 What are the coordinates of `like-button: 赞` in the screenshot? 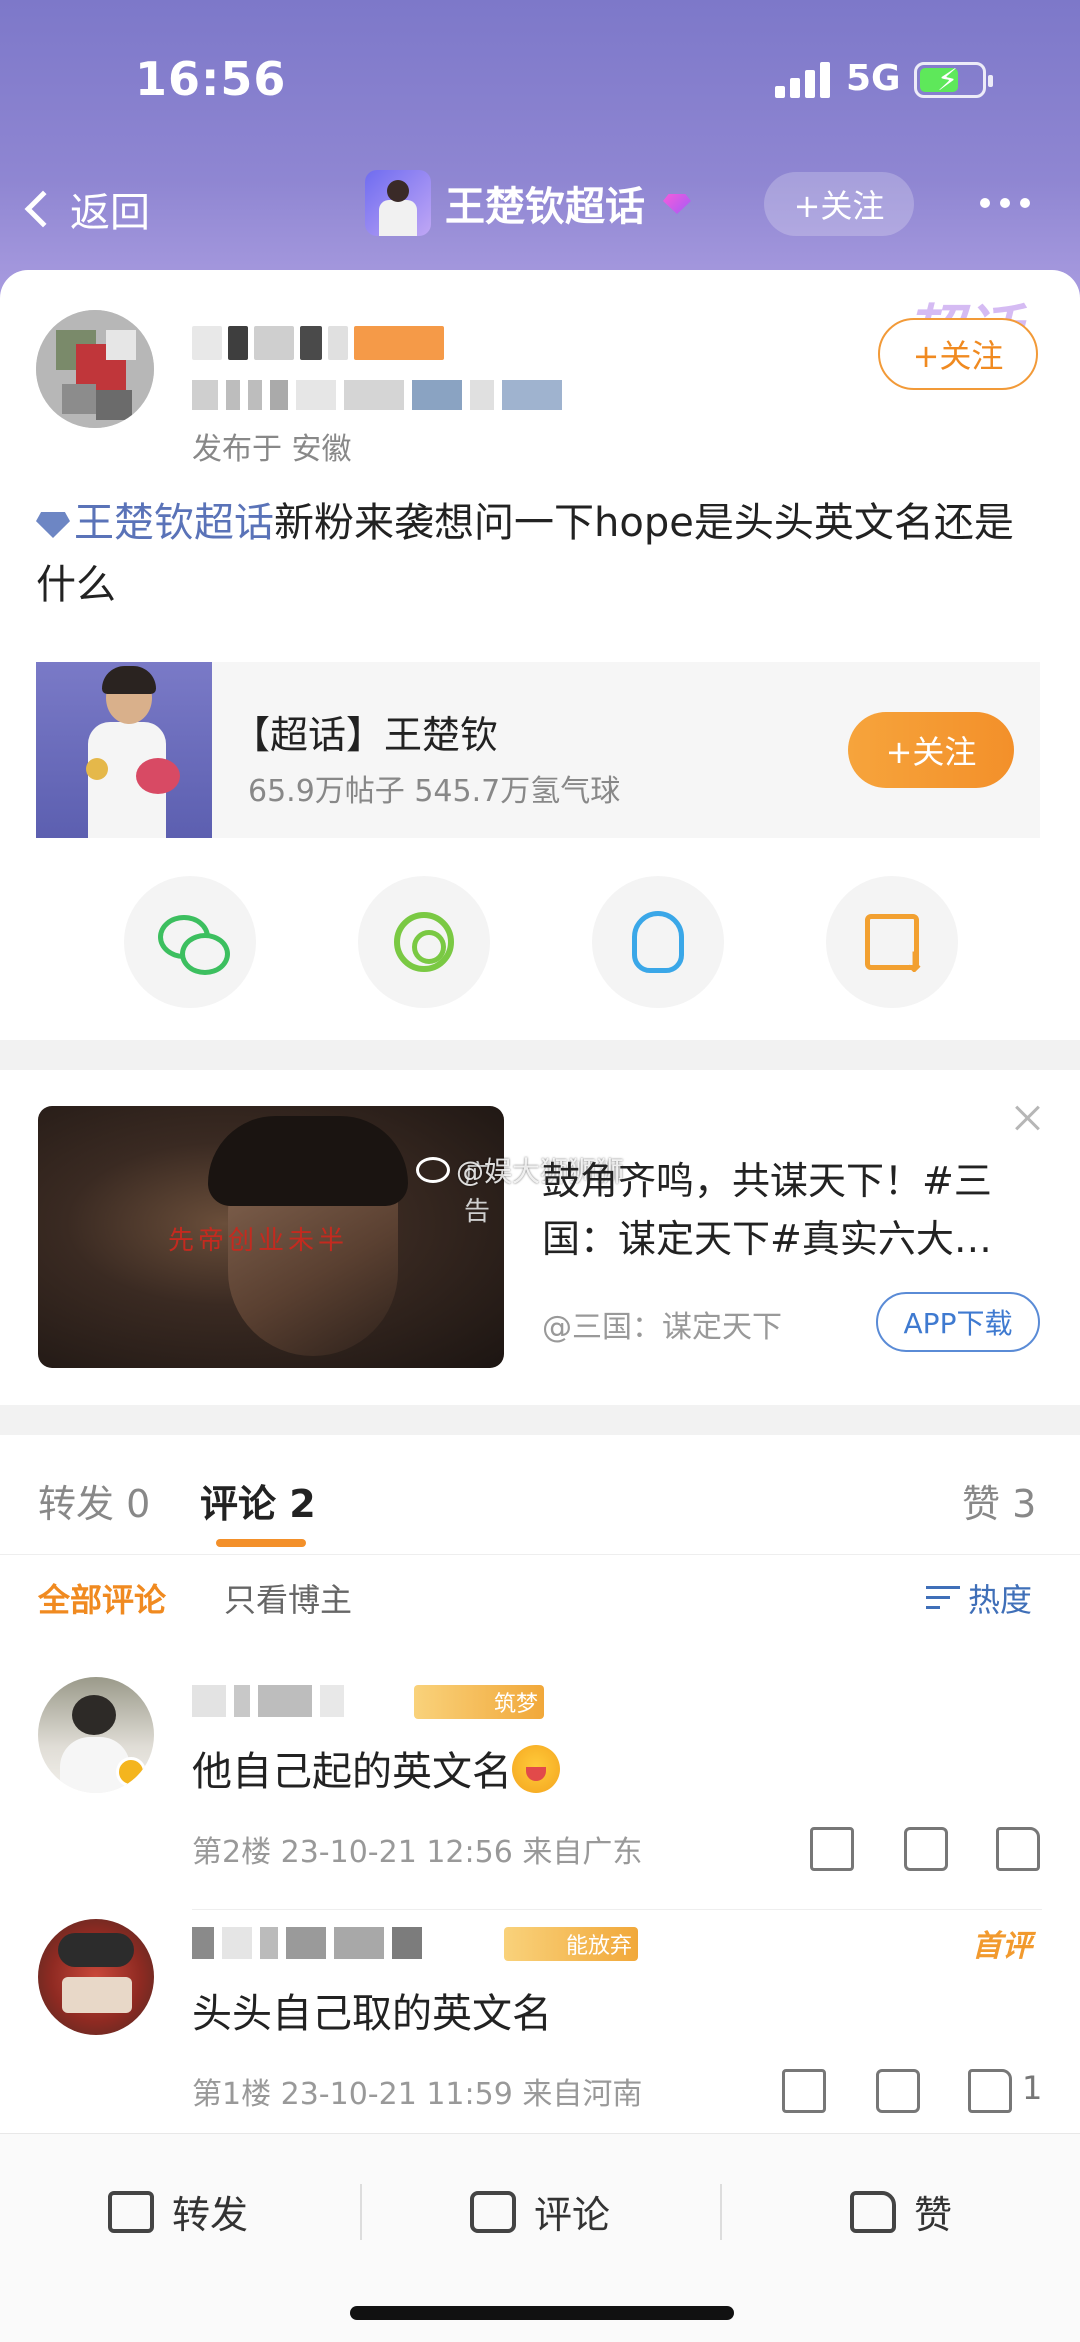 It's located at (901, 2211).